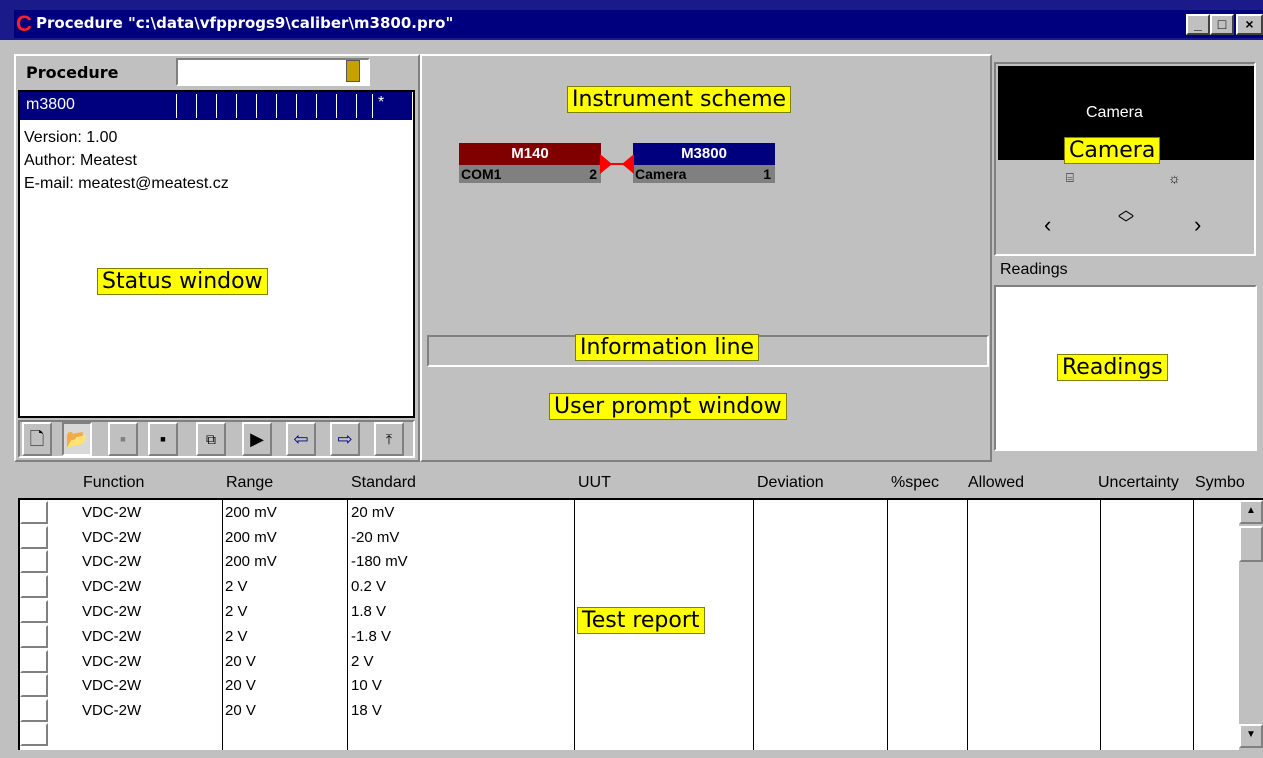 This screenshot has height=758, width=1263. Describe the element at coordinates (257, 439) in the screenshot. I see `play-icon: ▶` at that location.